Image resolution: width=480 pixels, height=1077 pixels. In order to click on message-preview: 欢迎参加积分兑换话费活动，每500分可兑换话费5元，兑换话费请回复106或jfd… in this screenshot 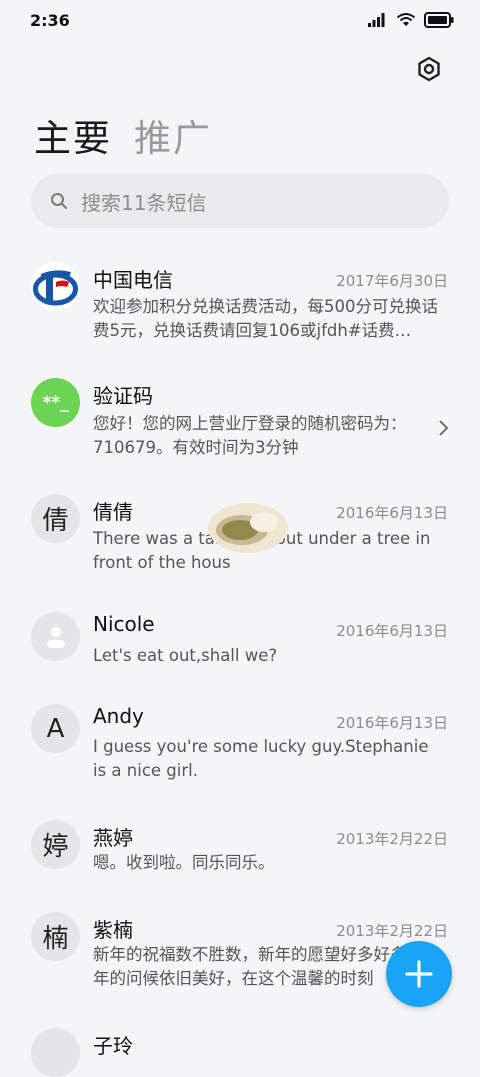, I will do `click(265, 318)`.